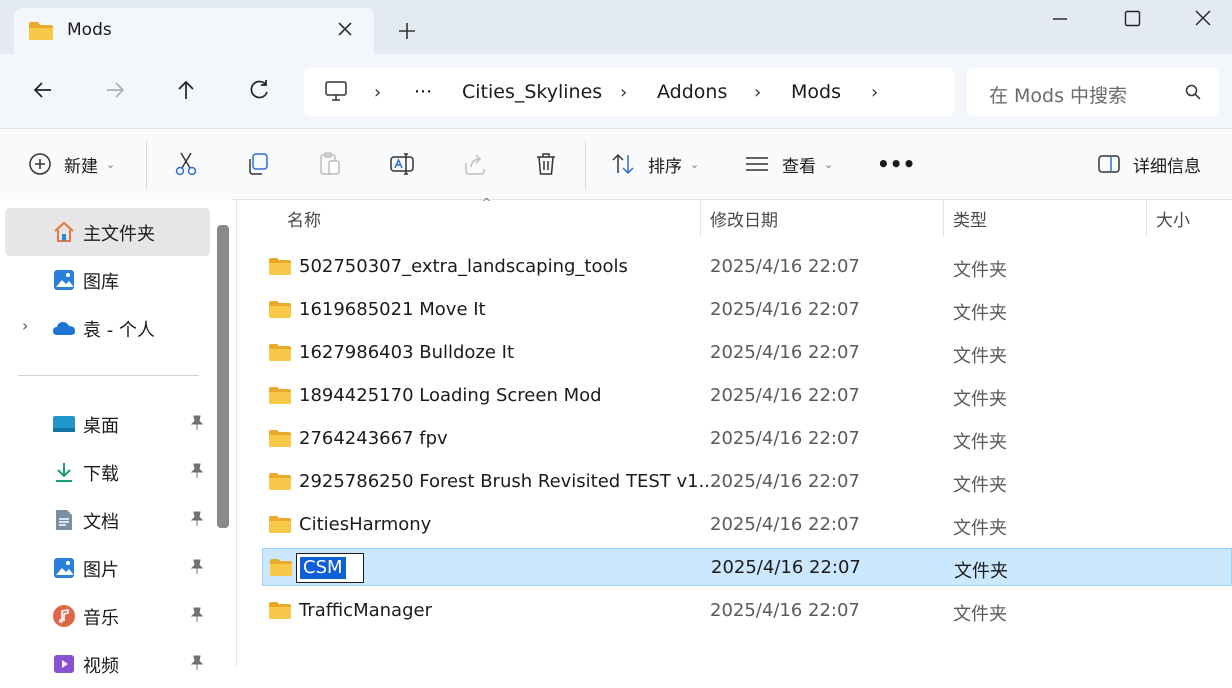  What do you see at coordinates (585, 165) in the screenshot?
I see `toolbar-divider` at bounding box center [585, 165].